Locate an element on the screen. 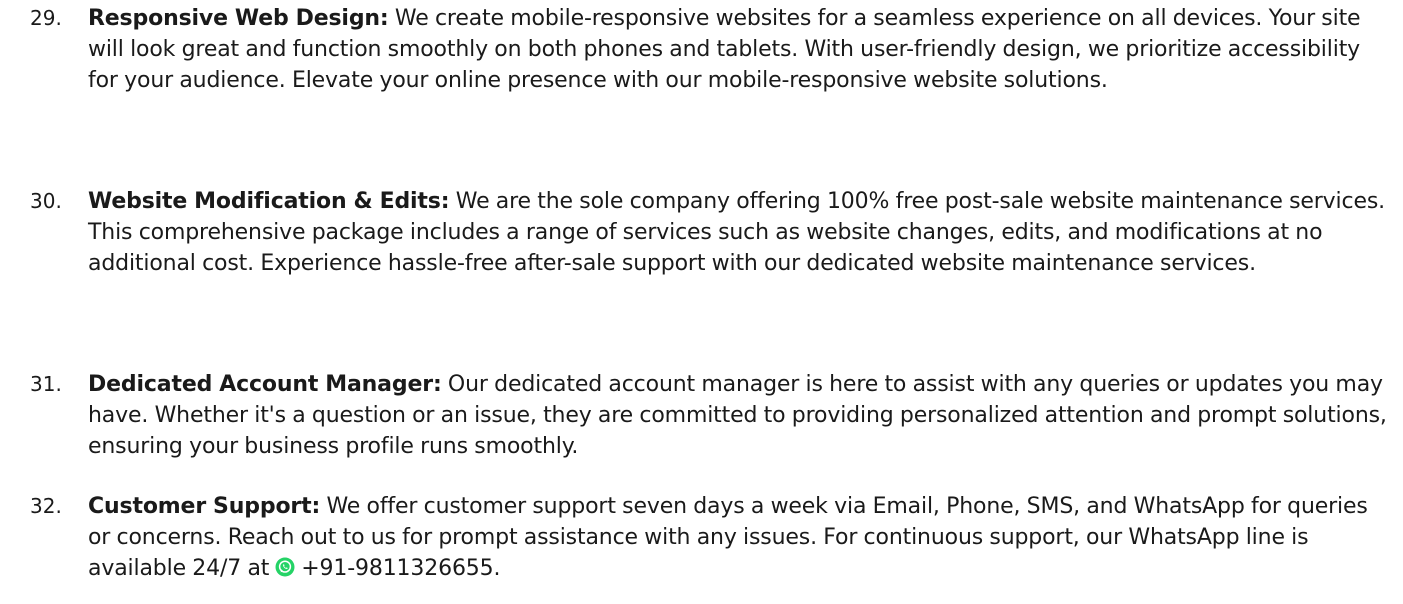 The width and height of the screenshot is (1403, 604). whatsapp-phone-link: +91-9811326655 is located at coordinates (397, 568).